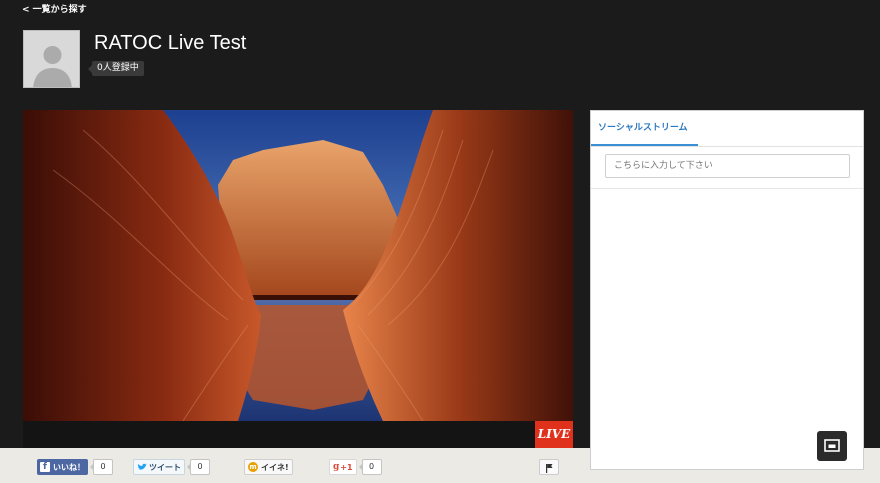  I want to click on google-plus-one: g +1 0, so click(355, 467).